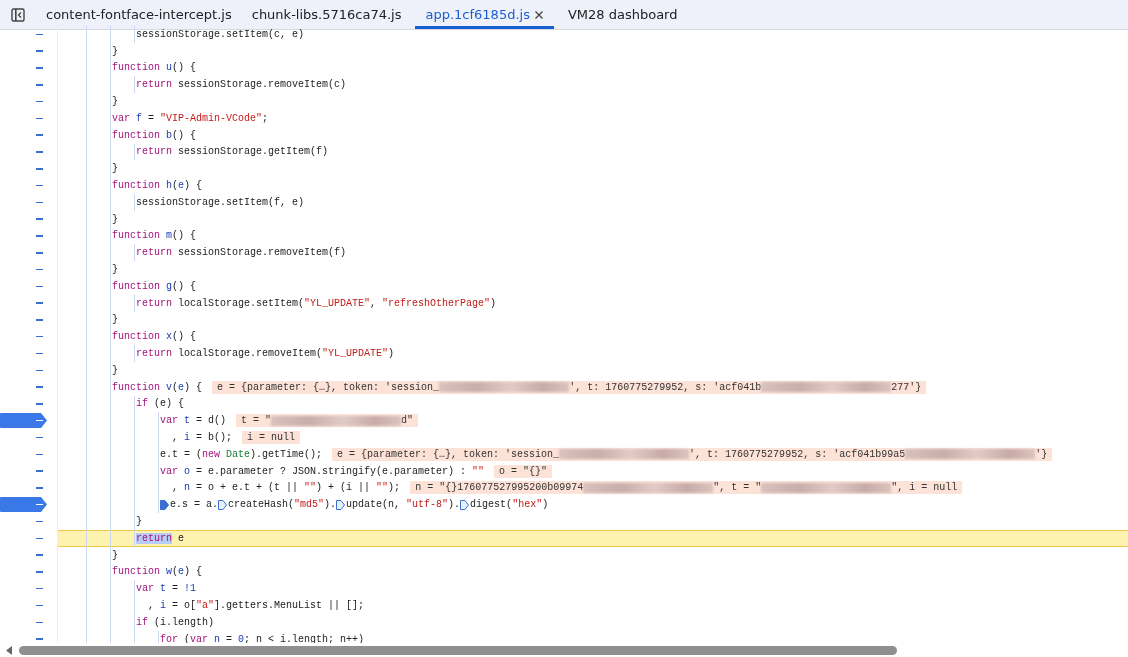 The height and width of the screenshot is (657, 1128). Describe the element at coordinates (593, 353) in the screenshot. I see `code-line: return localStorage.removeItem("YL_UPDATE")` at that location.